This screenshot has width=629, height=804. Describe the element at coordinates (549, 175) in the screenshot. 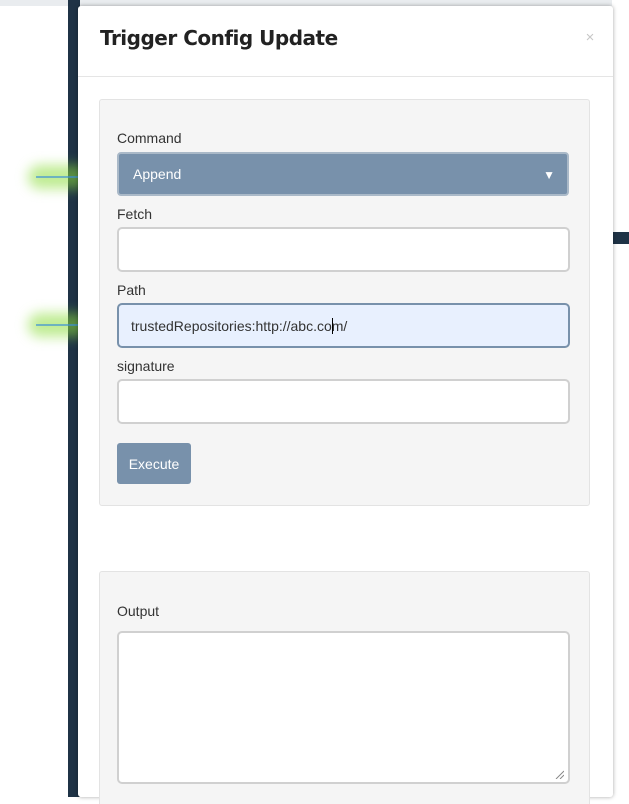

I see `caret-down-icon: ▼` at that location.